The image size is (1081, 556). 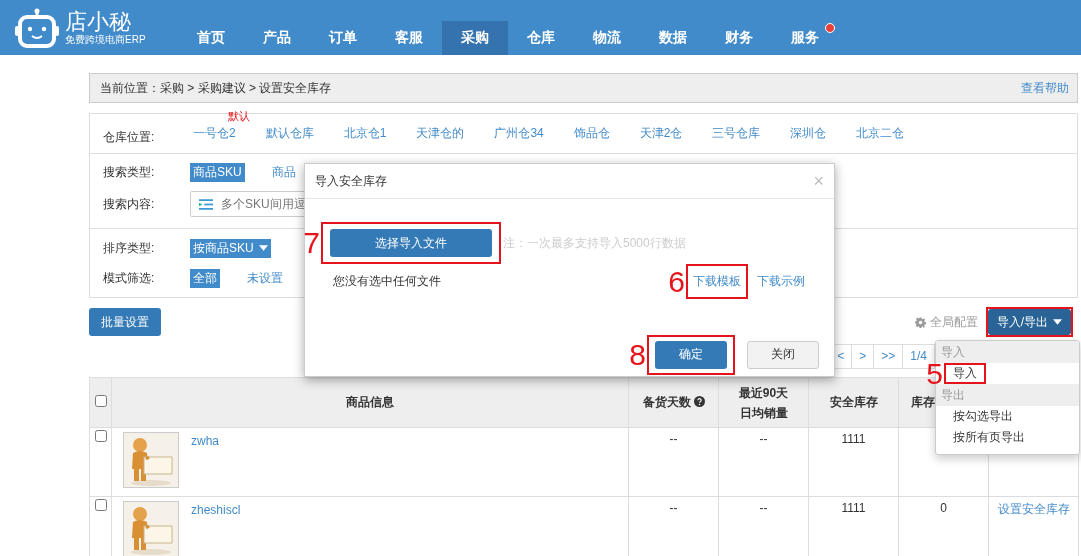 I want to click on import-export-button: 导入/导出, so click(x=1029, y=322).